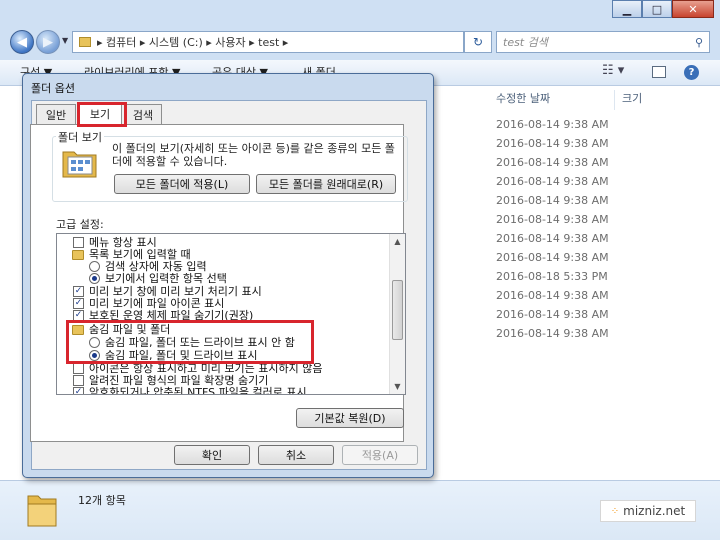  I want to click on setting-label: 숨김 파일, 폴더 또는 드라이브 표시 안 함, so click(200, 342).